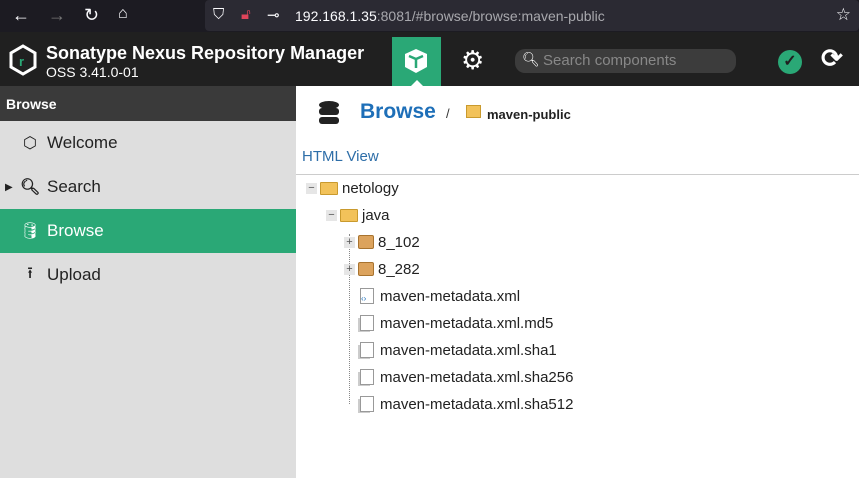  What do you see at coordinates (398, 112) in the screenshot?
I see `page-title: Browse` at bounding box center [398, 112].